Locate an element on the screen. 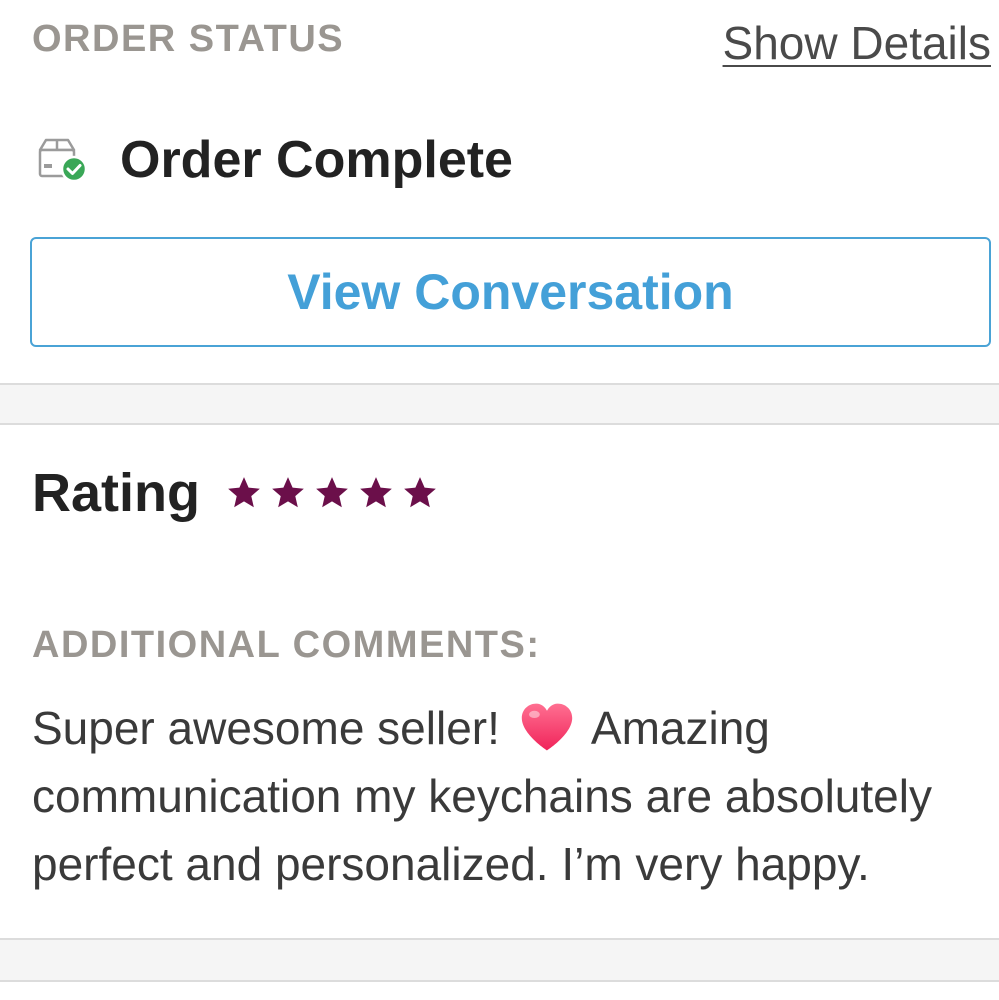  order-status-title: Order Complete is located at coordinates (316, 160).